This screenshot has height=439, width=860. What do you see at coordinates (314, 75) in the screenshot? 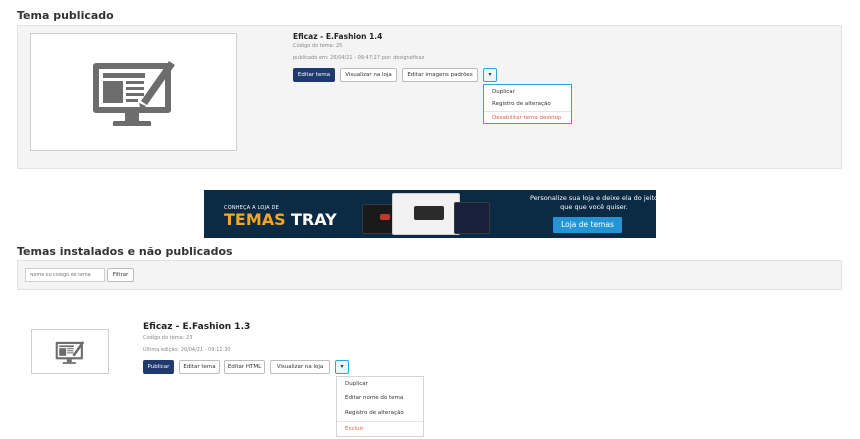
I see `edit-theme-button: Editar tema` at bounding box center [314, 75].